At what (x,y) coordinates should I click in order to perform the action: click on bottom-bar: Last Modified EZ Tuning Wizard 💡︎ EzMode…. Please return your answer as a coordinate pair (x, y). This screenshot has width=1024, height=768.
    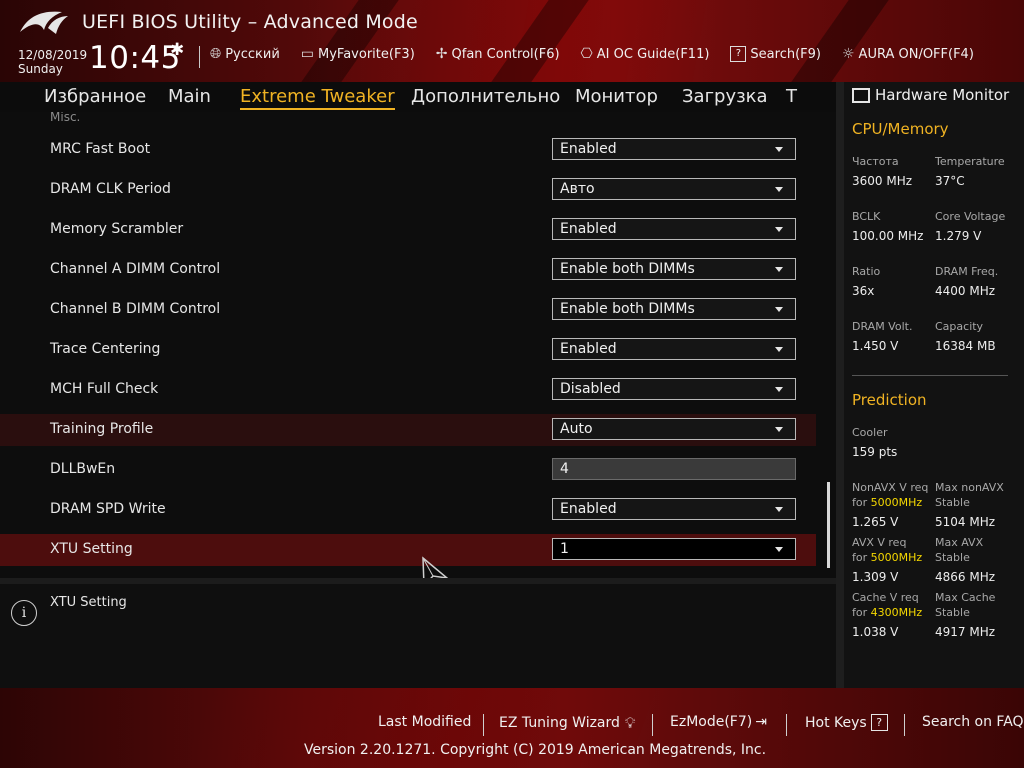
    Looking at the image, I should click on (512, 728).